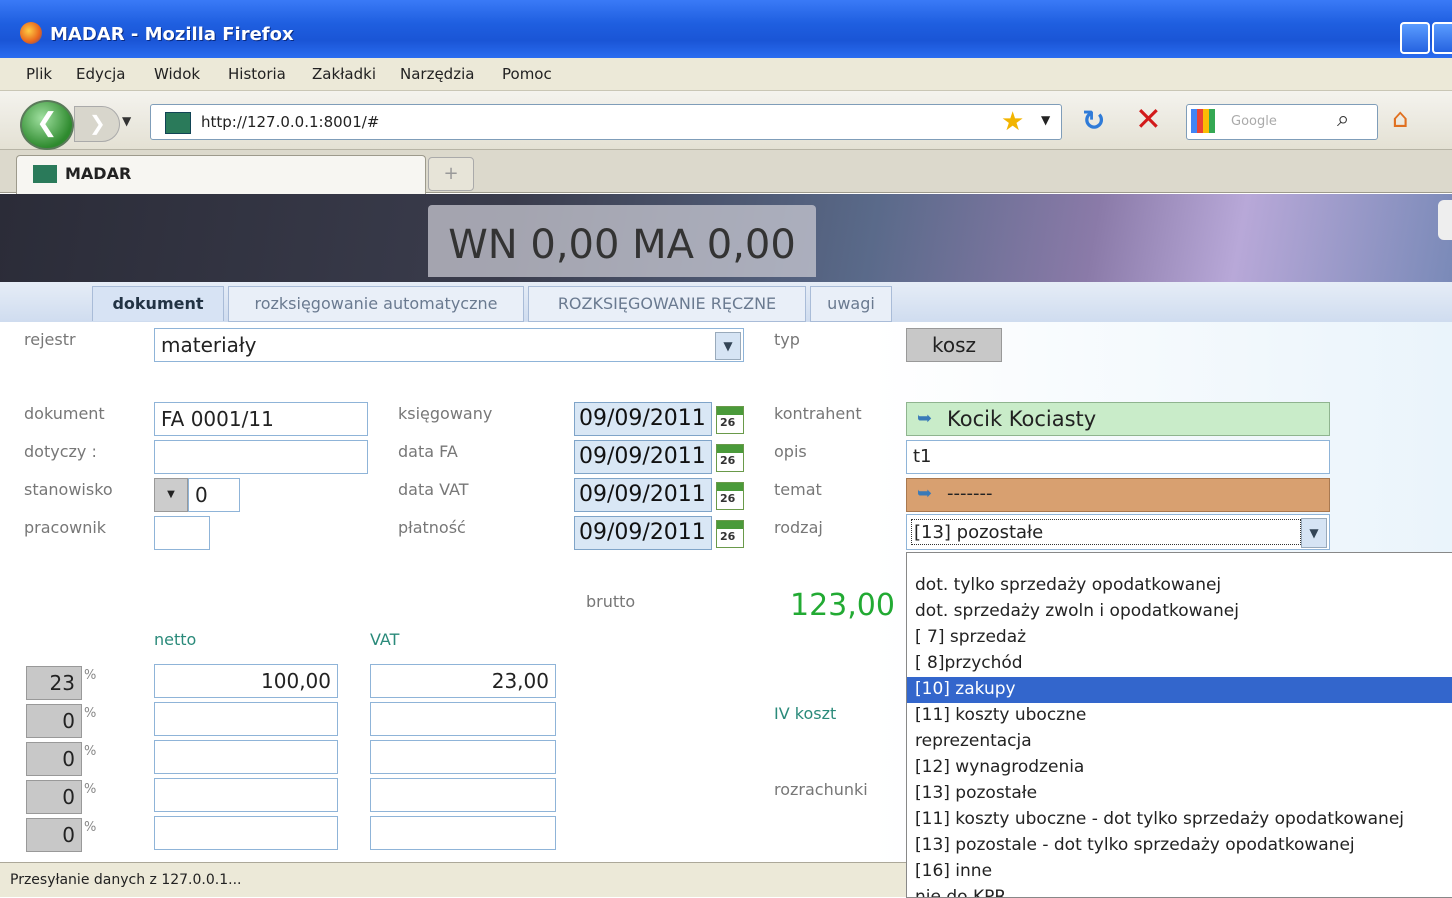 The height and width of the screenshot is (898, 1452). I want to click on rejestr-select: materiały ▼, so click(449, 345).